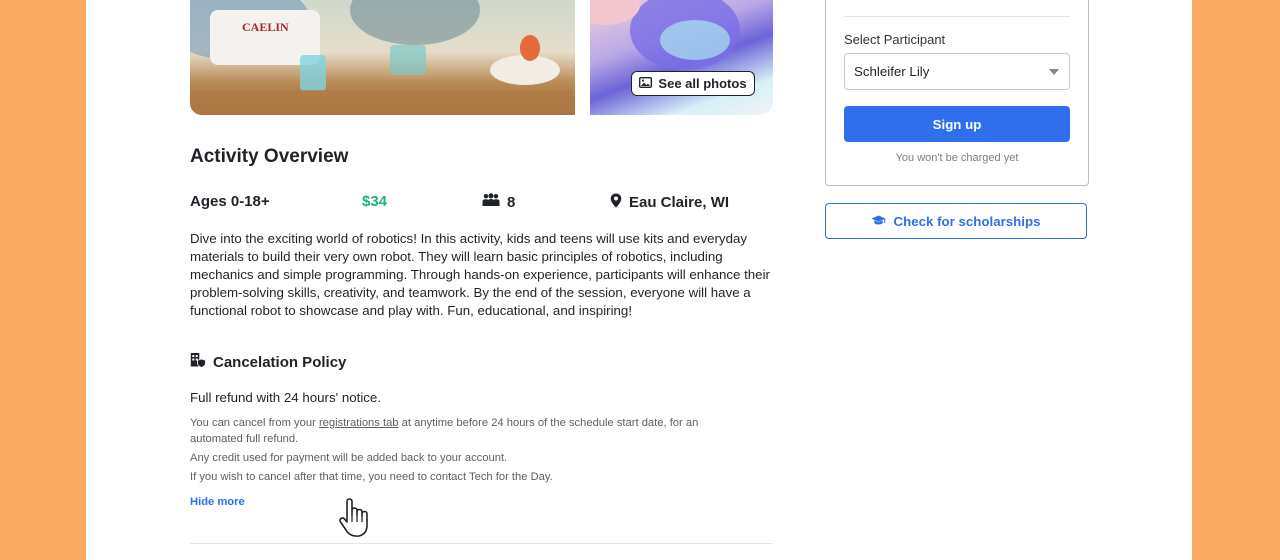 The width and height of the screenshot is (1280, 560). I want to click on sign-up-button: Sign up, so click(957, 124).